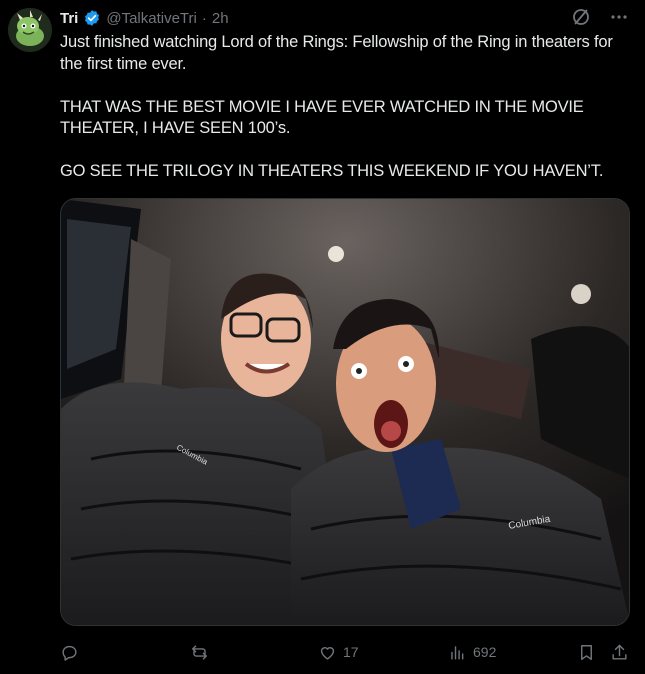 The height and width of the screenshot is (674, 645). What do you see at coordinates (351, 652) in the screenshot?
I see `like-count: 17` at bounding box center [351, 652].